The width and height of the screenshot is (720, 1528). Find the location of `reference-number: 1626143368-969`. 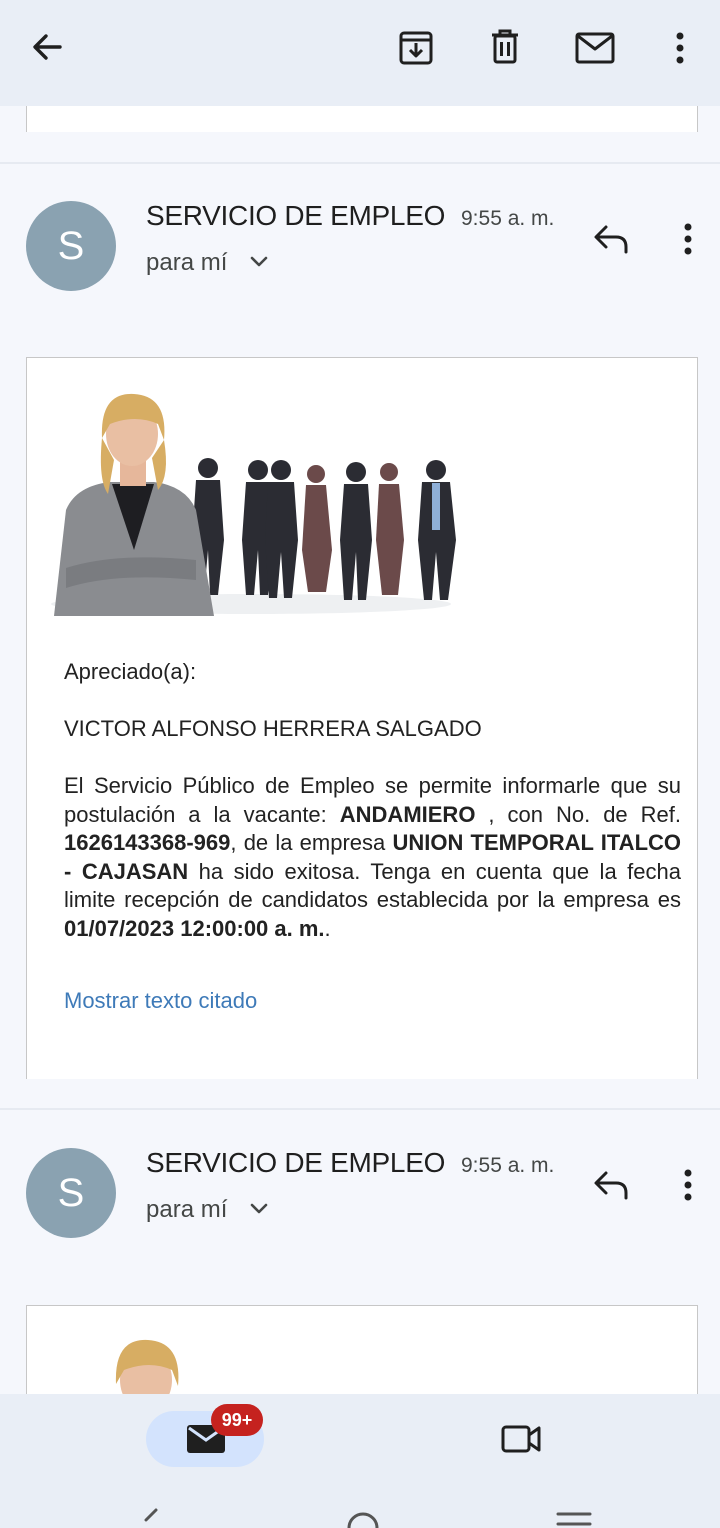

reference-number: 1626143368-969 is located at coordinates (147, 842).